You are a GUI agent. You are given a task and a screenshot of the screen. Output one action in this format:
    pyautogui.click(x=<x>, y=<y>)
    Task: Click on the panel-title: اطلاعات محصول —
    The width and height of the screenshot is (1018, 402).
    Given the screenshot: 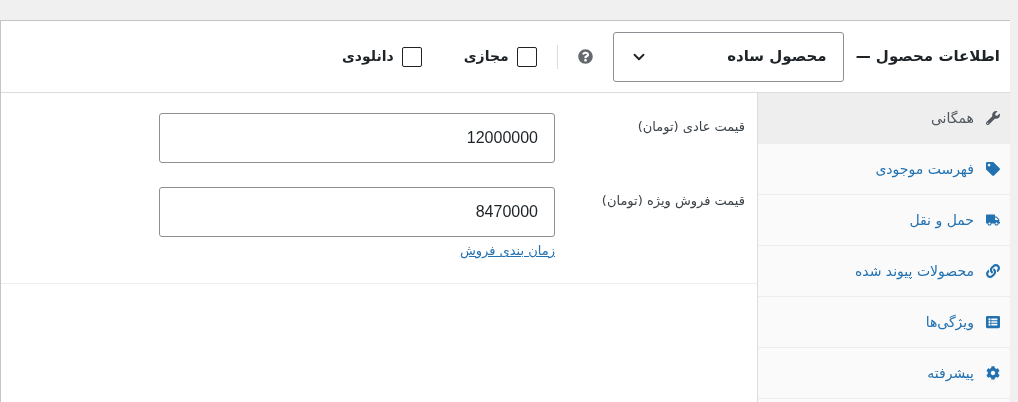 What is the action you would take?
    pyautogui.click(x=927, y=57)
    